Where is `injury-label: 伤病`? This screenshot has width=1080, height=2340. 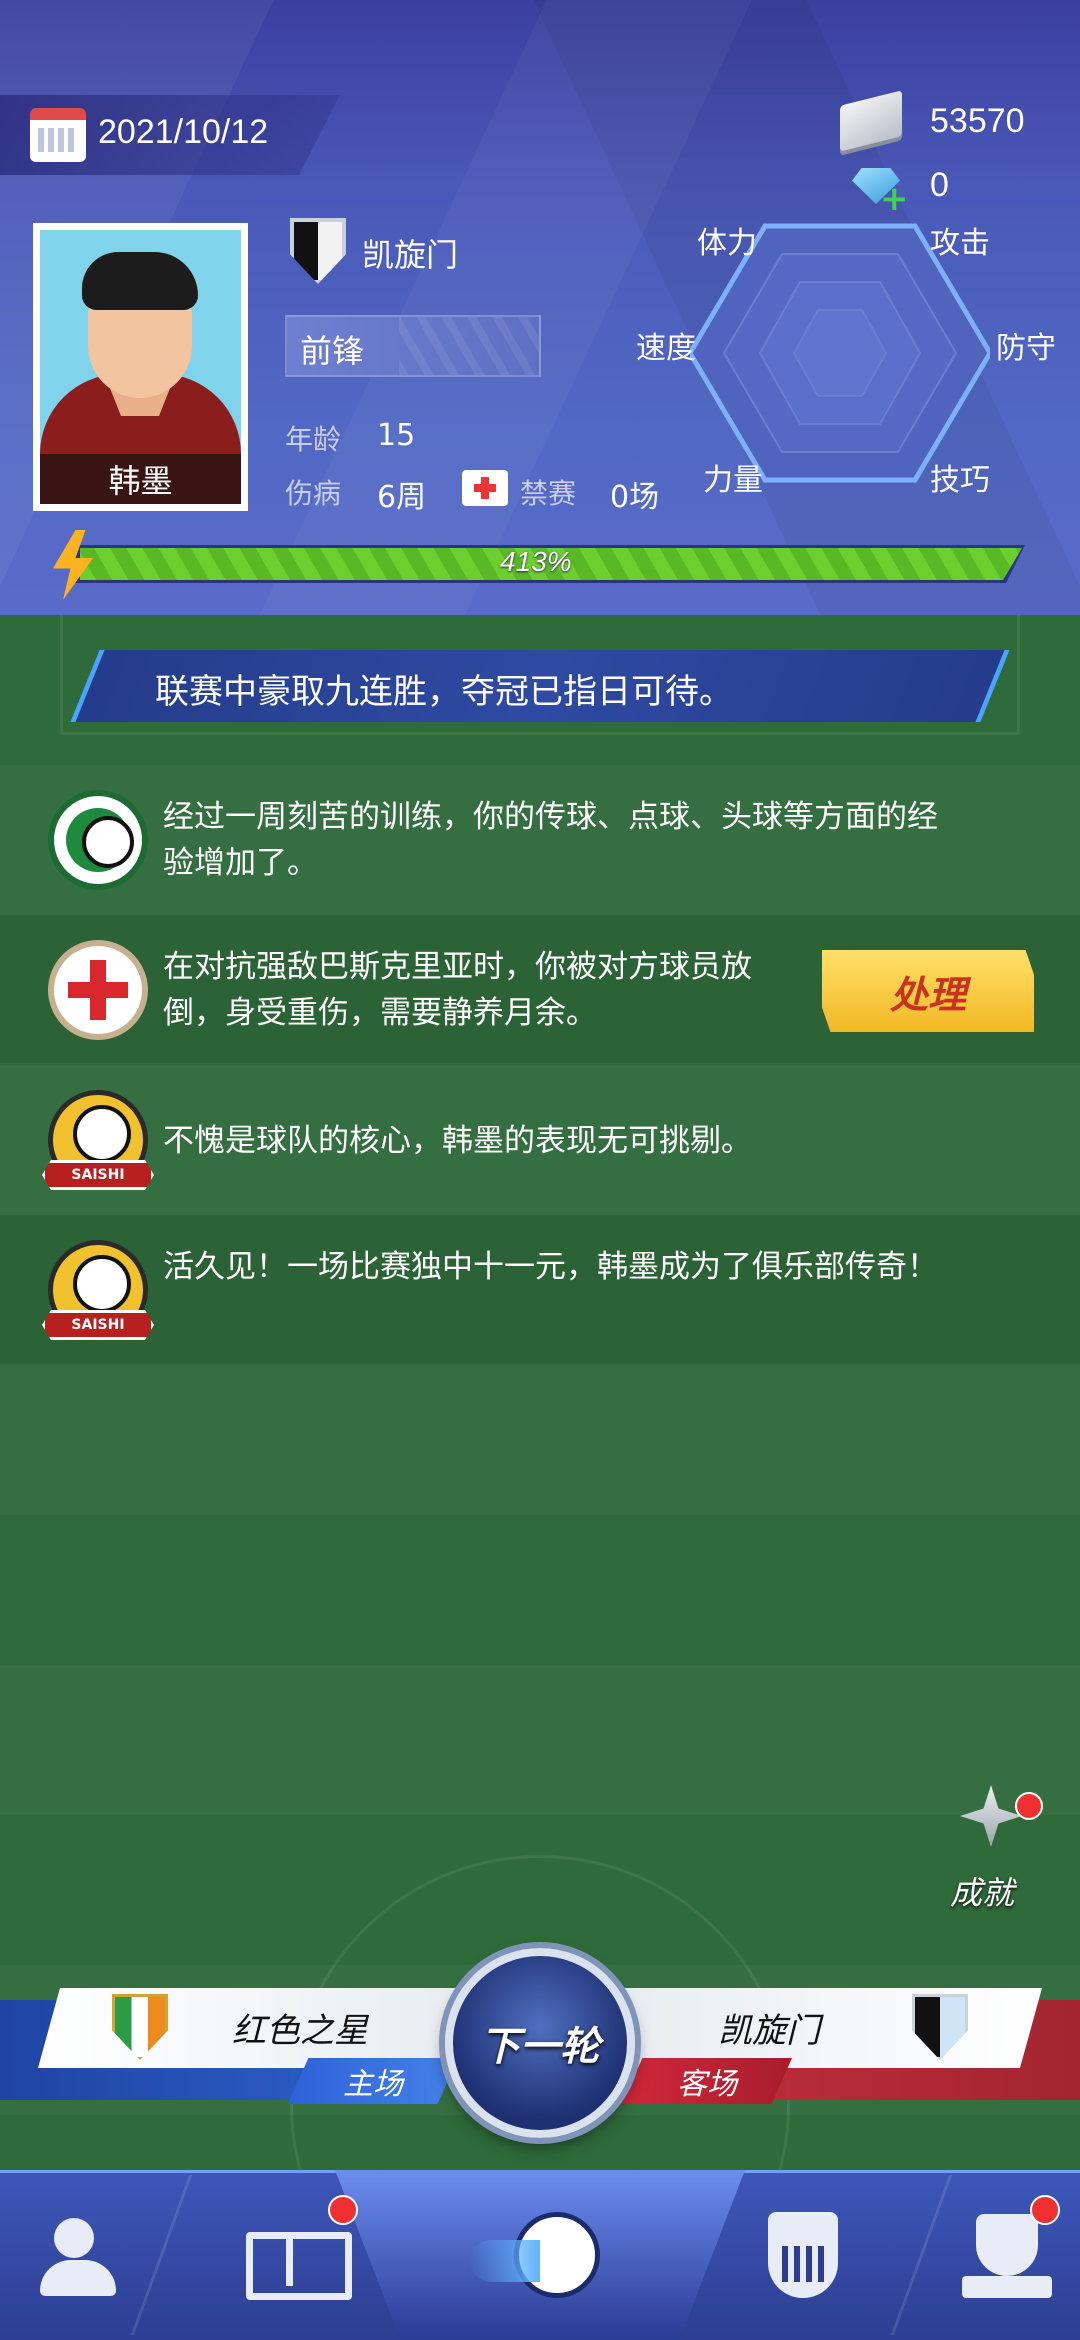 injury-label: 伤病 is located at coordinates (313, 493).